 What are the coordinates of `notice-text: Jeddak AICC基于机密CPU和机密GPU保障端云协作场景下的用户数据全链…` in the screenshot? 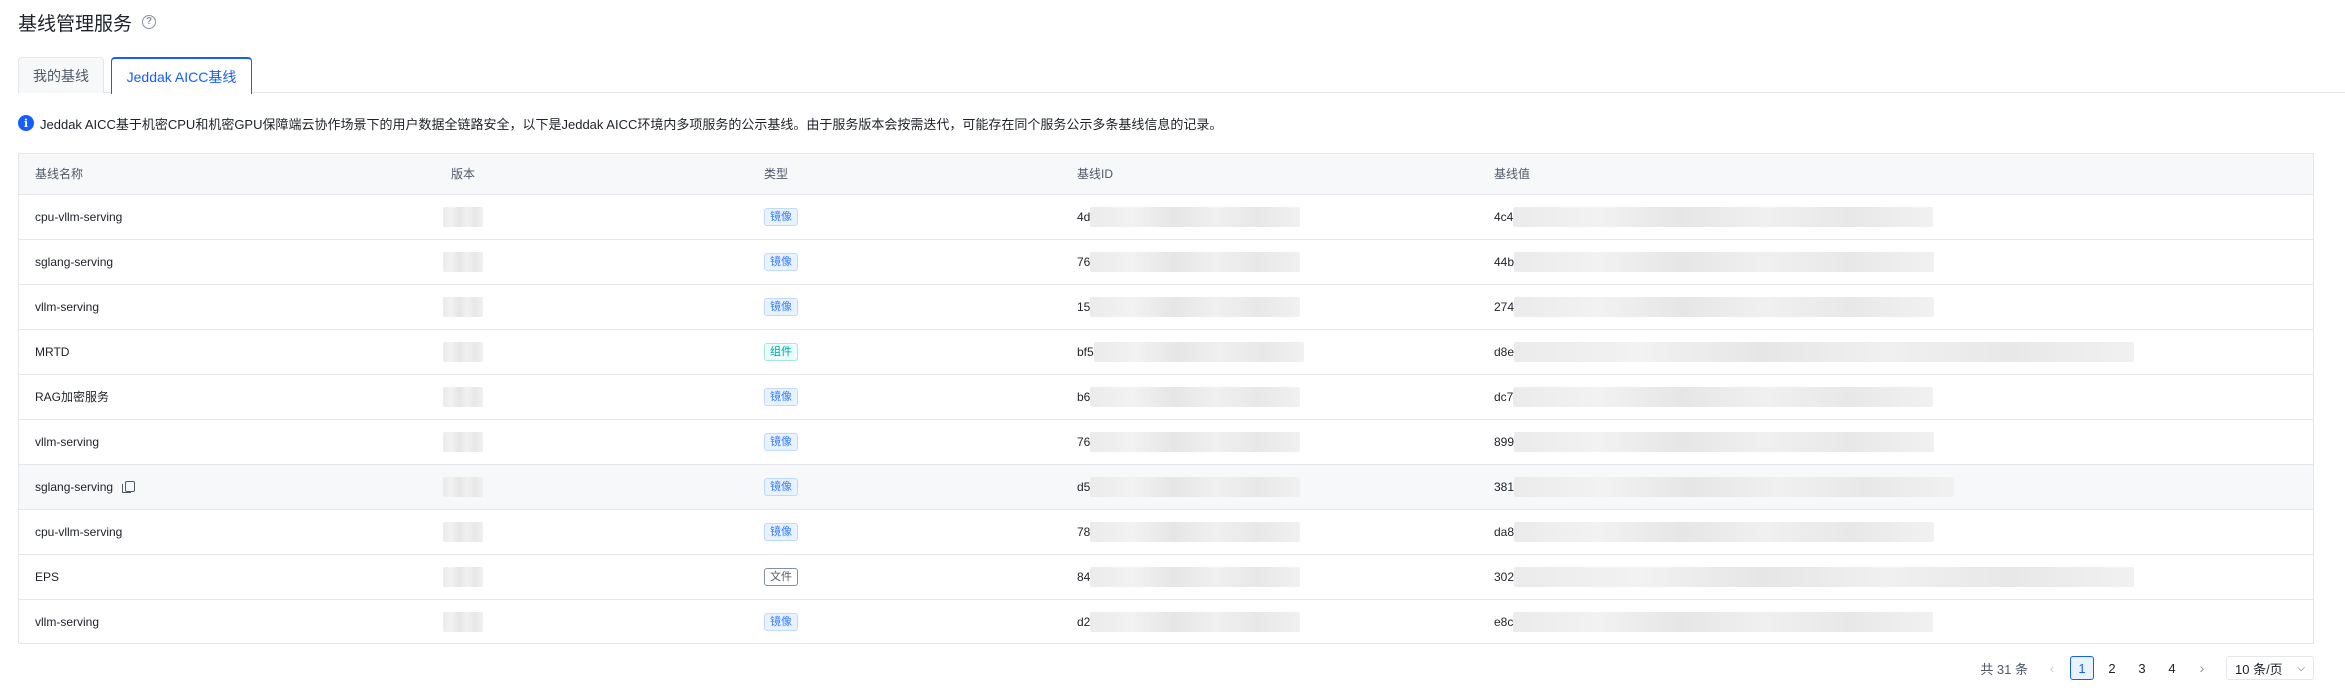 It's located at (631, 124).